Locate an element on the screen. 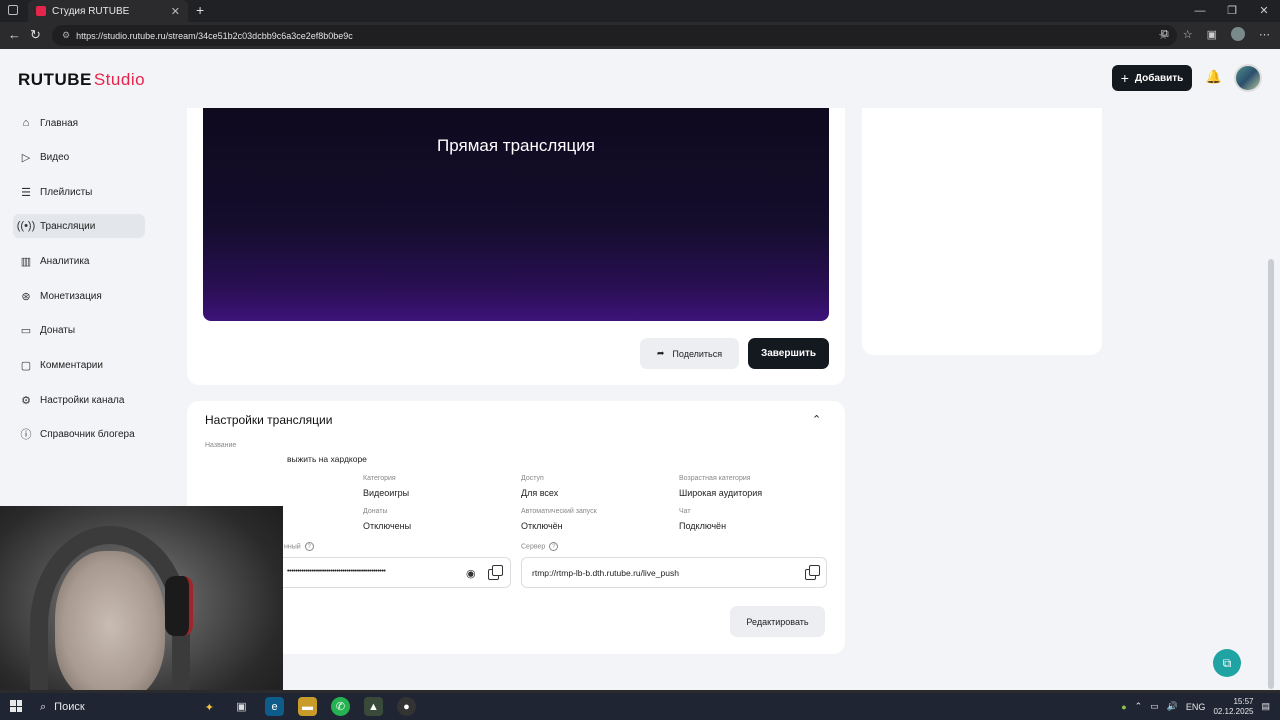 This screenshot has width=1280, height=720. age-label: Возрастная категория is located at coordinates (715, 478).